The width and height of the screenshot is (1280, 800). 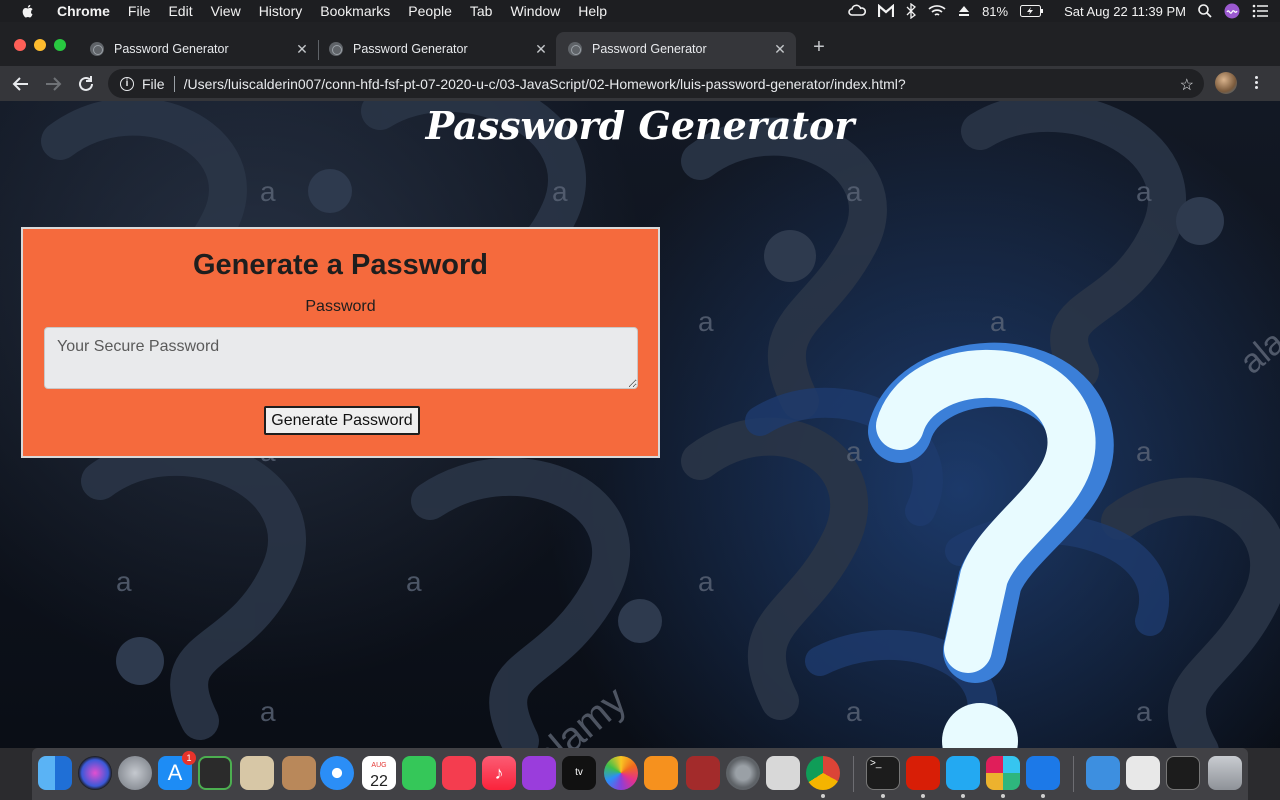 What do you see at coordinates (83, 11) in the screenshot?
I see `menu-app-name: Chrome` at bounding box center [83, 11].